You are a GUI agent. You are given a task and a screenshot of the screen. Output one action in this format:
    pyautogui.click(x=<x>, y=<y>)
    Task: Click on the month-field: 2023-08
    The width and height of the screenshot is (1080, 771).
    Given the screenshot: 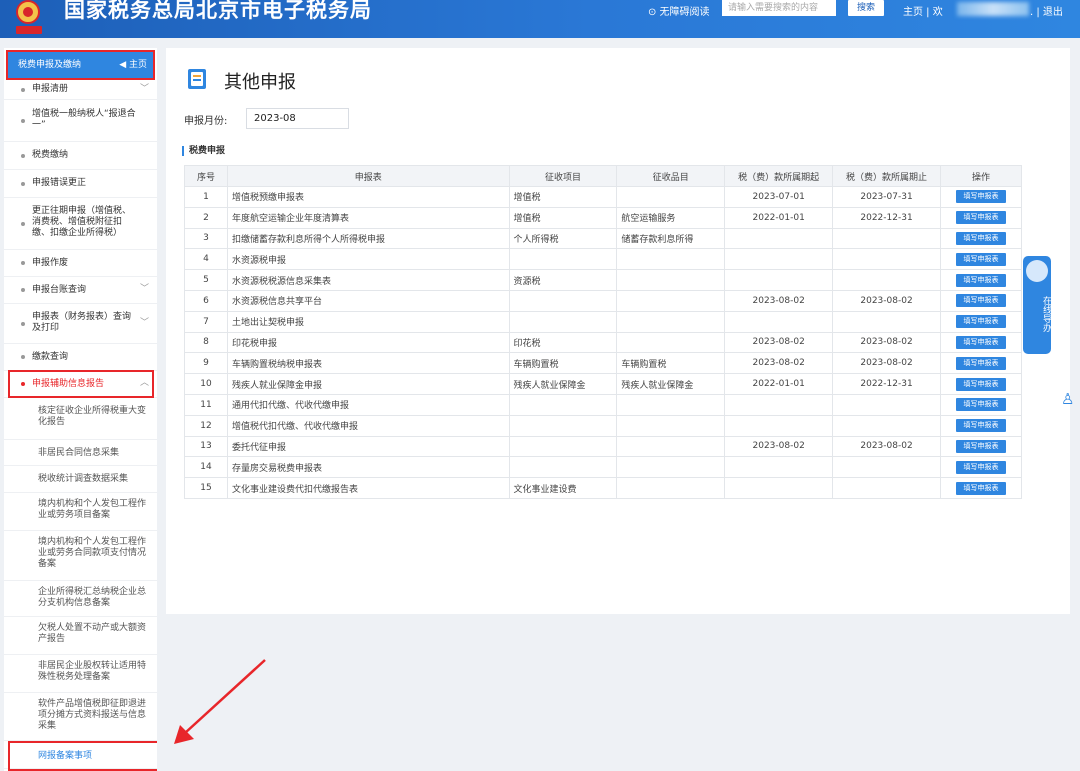 What is the action you would take?
    pyautogui.click(x=297, y=118)
    